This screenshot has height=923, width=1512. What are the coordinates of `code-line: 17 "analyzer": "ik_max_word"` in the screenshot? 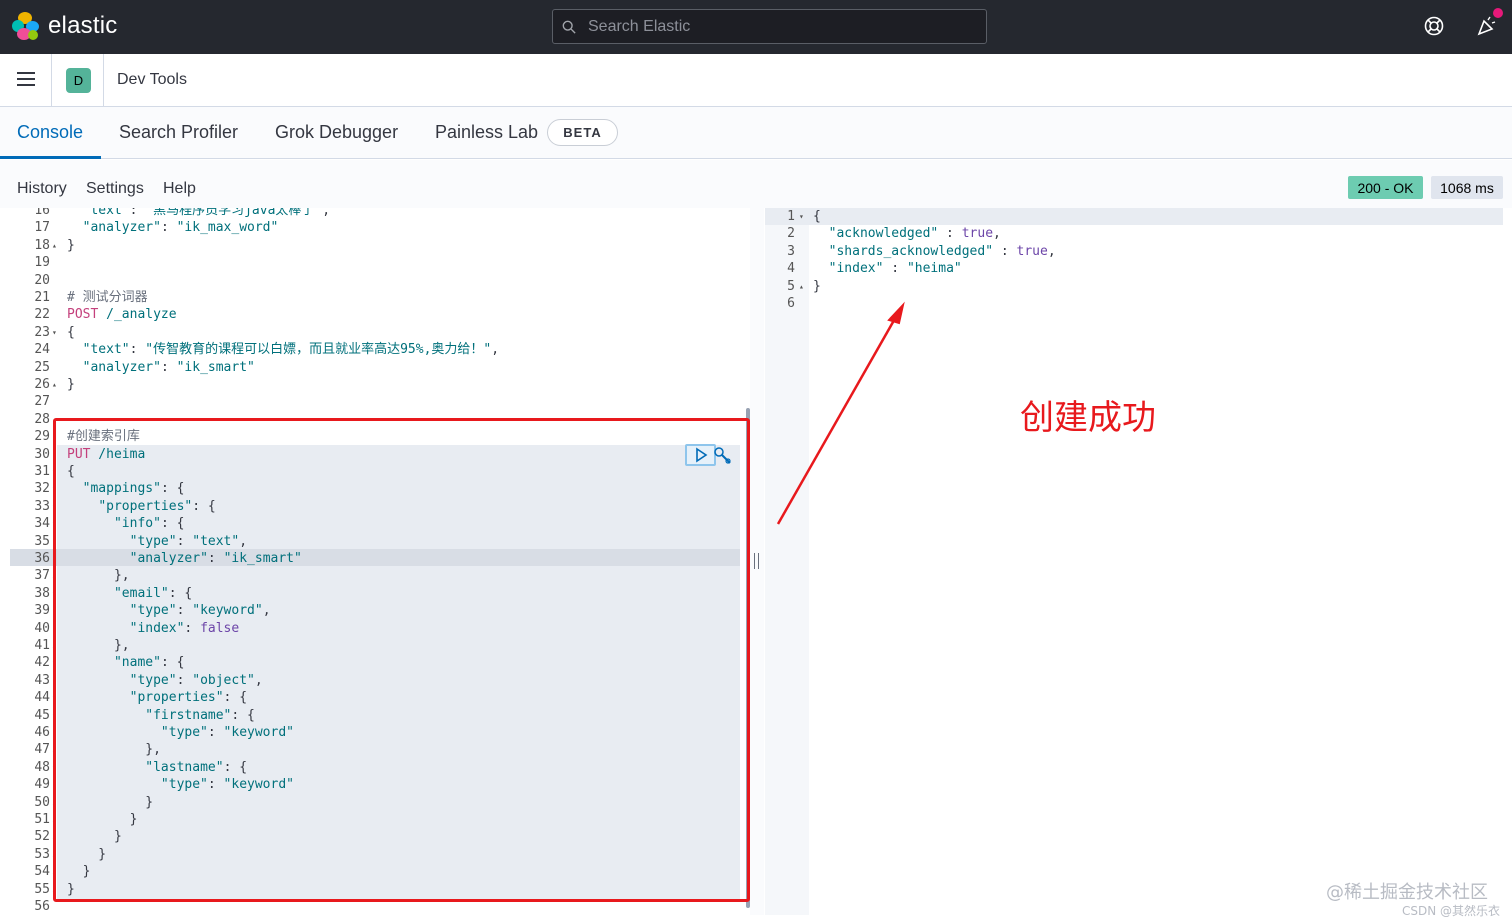 It's located at (380, 227).